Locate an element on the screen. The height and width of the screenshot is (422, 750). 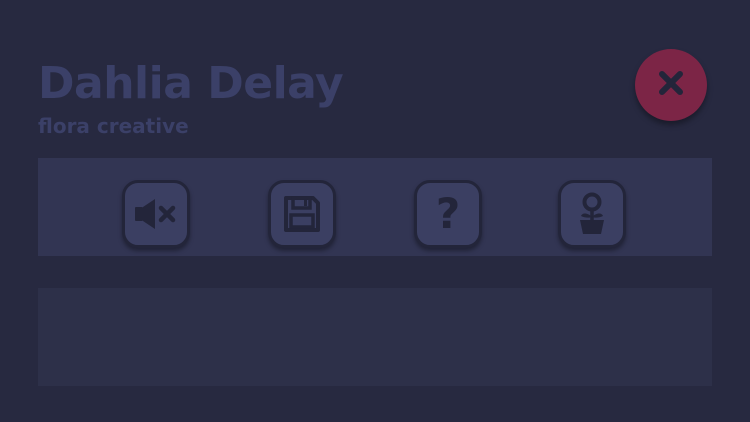
flower-button is located at coordinates (592, 214).